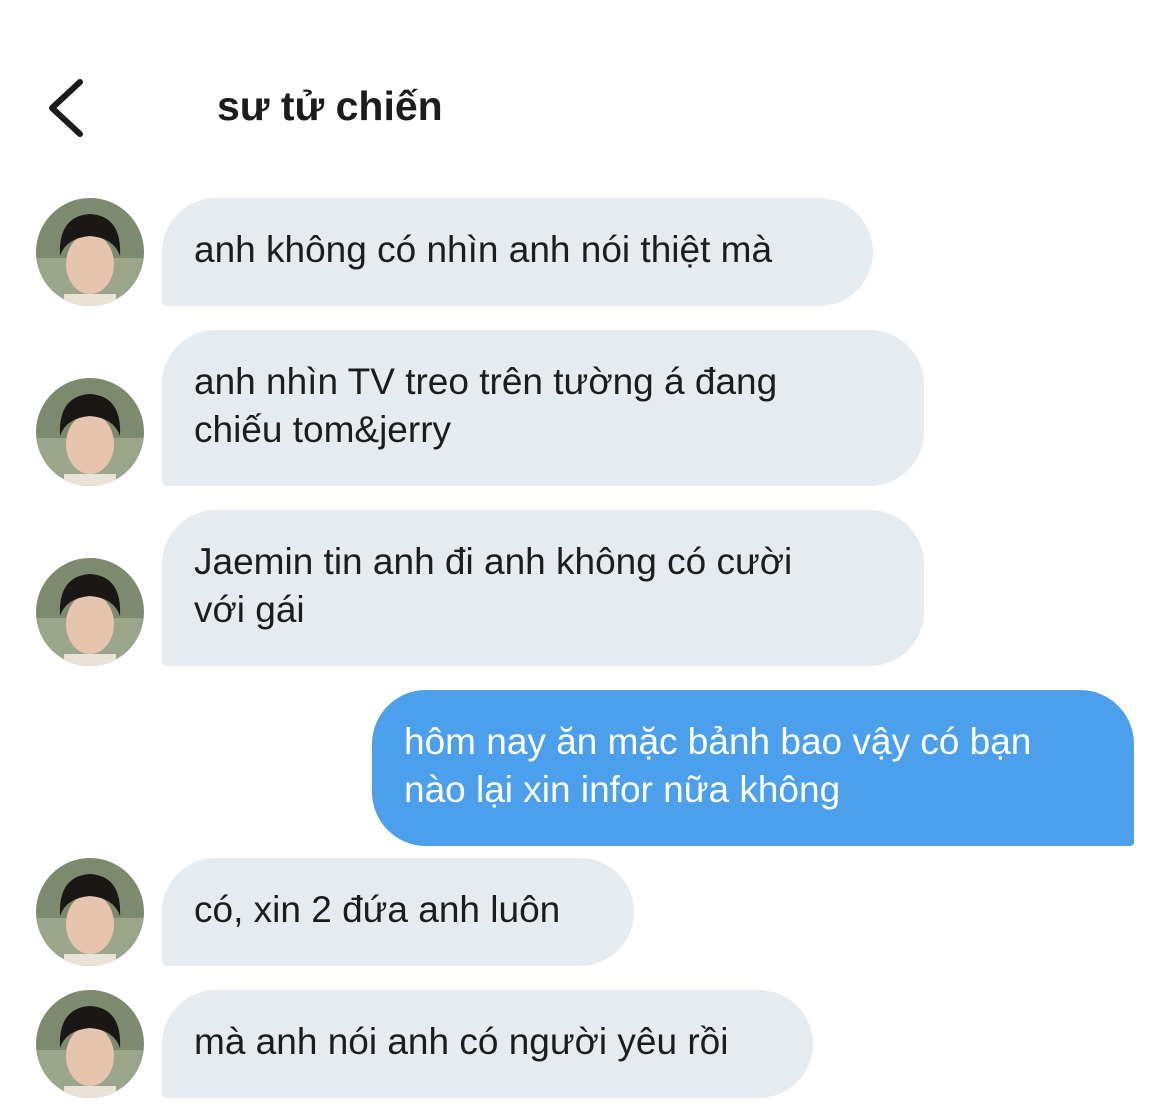  I want to click on message-bubble: anh không có nhìn anh nói thiệt mà, so click(517, 252).